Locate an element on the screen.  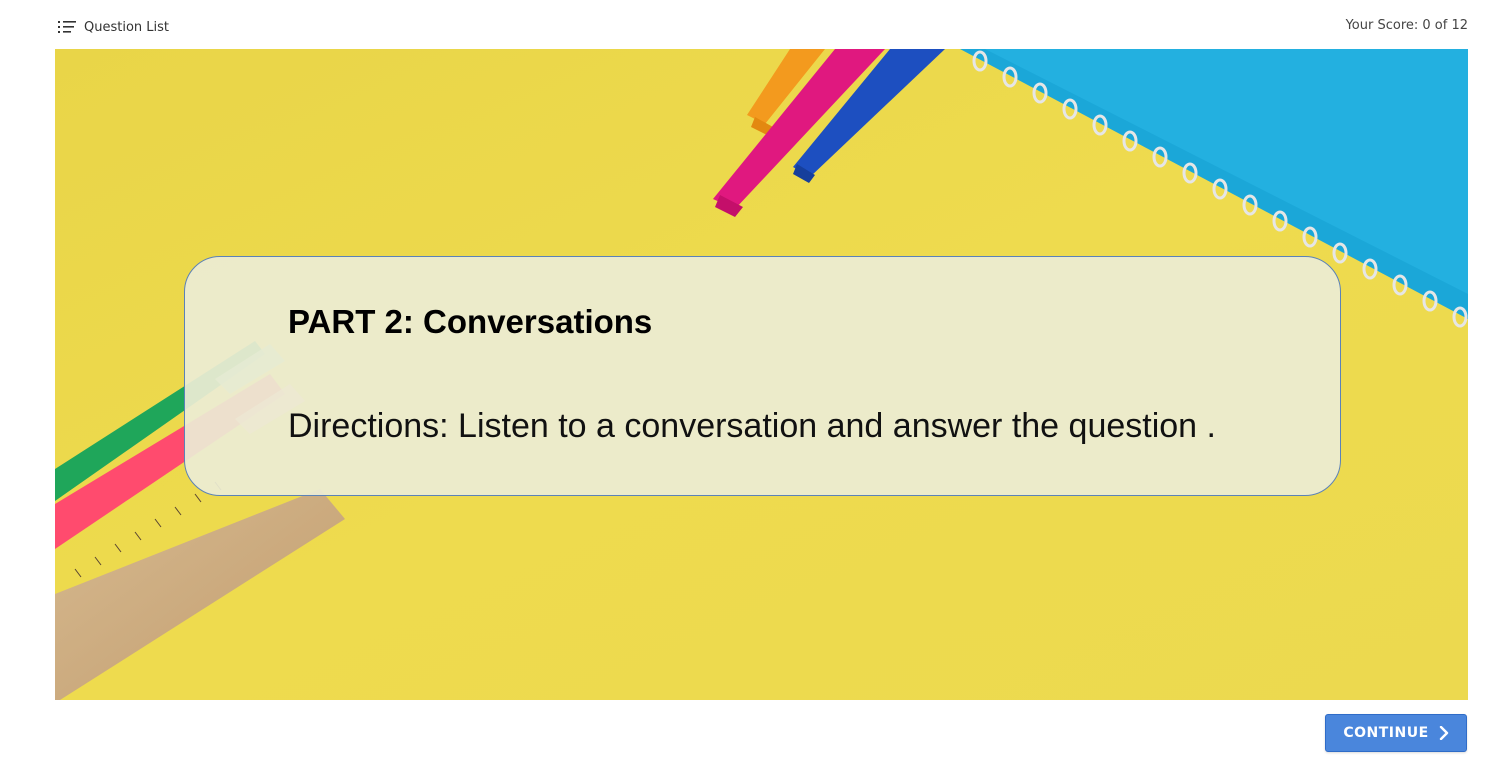
question-list-label: Question List is located at coordinates (127, 27).